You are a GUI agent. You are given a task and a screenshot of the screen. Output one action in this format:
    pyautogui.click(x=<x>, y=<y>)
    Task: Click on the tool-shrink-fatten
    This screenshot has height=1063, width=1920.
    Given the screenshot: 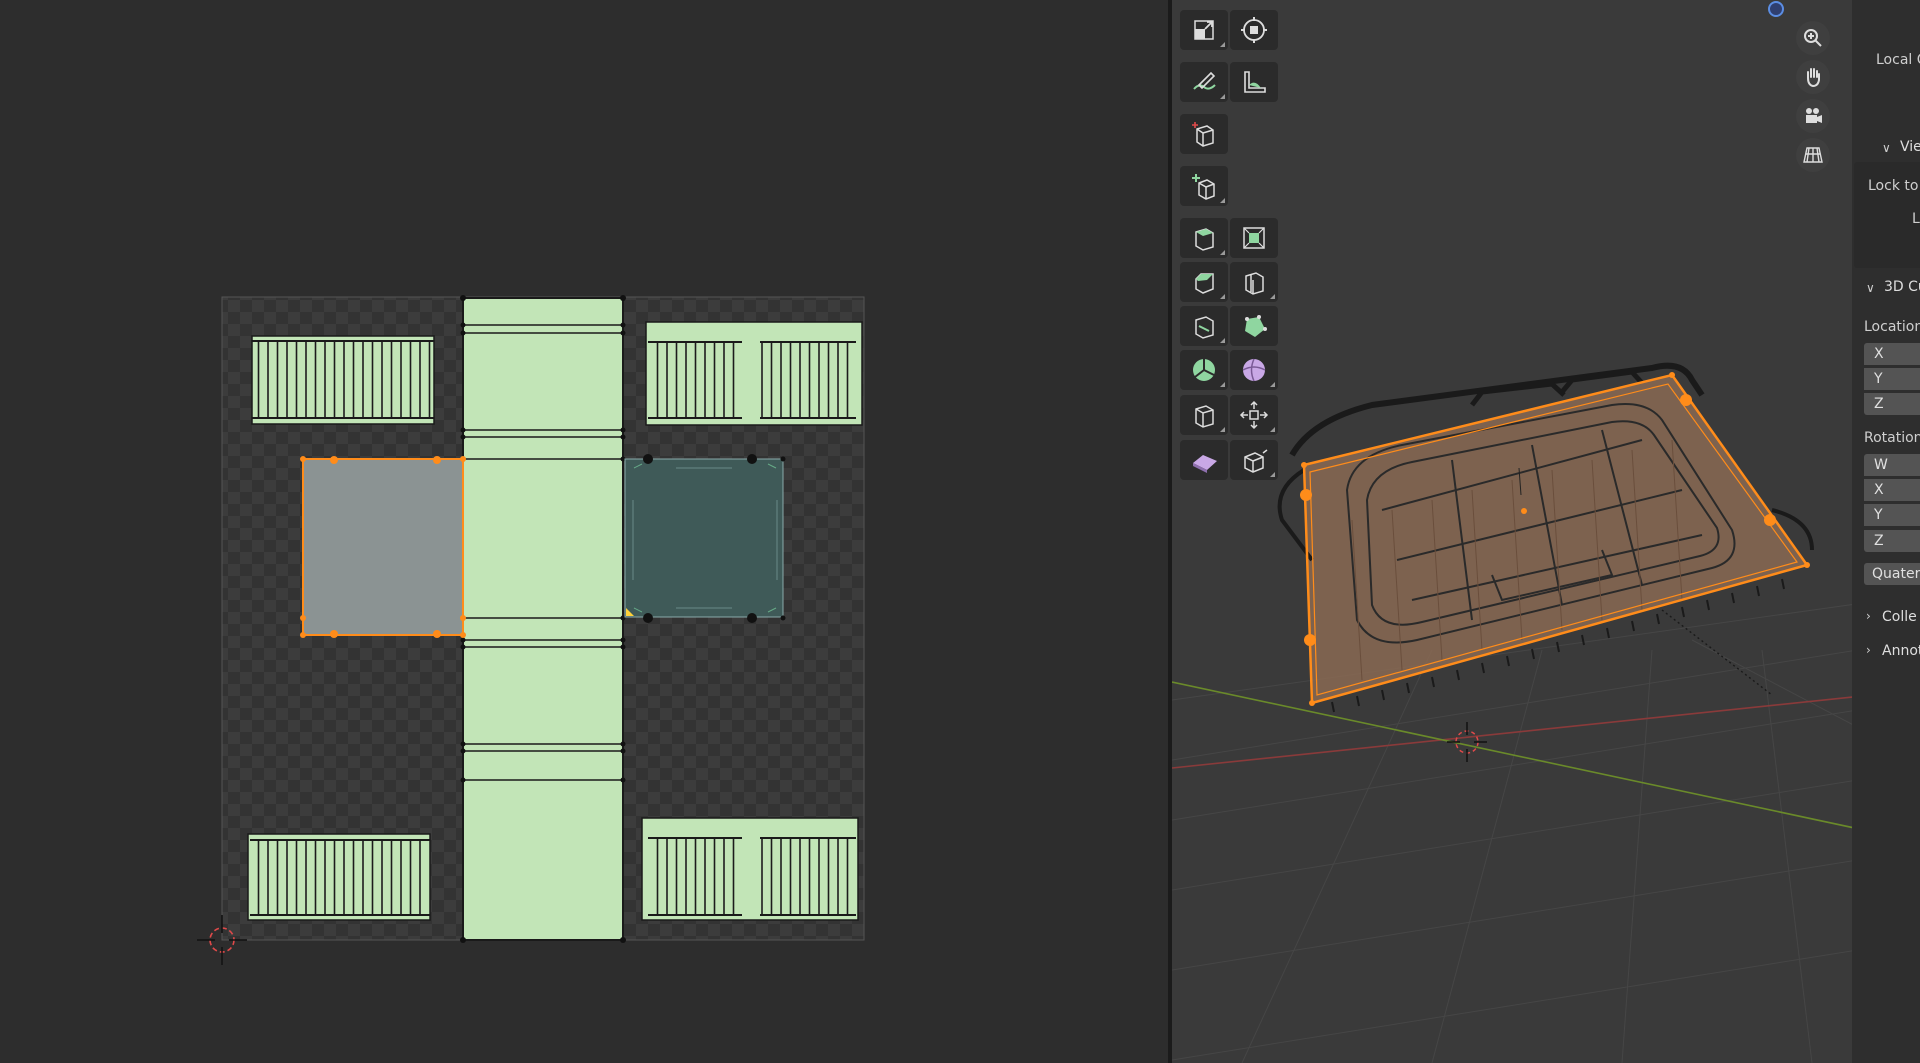 What is the action you would take?
    pyautogui.click(x=1254, y=415)
    